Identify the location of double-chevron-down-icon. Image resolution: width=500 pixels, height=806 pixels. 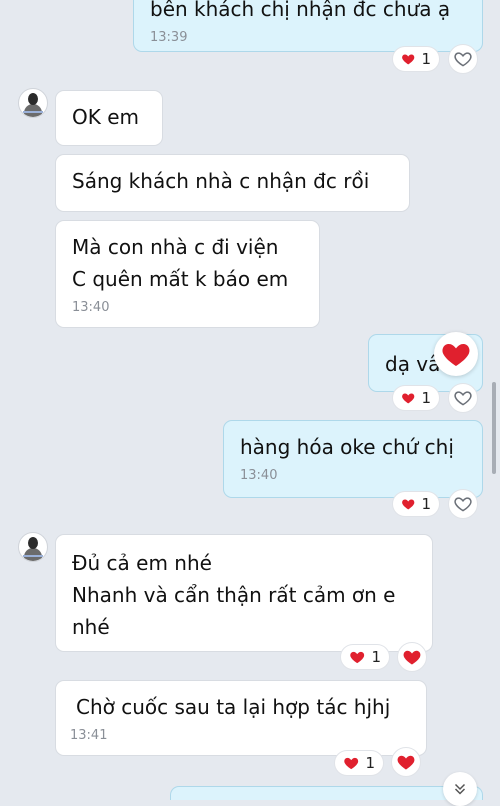
(460, 789).